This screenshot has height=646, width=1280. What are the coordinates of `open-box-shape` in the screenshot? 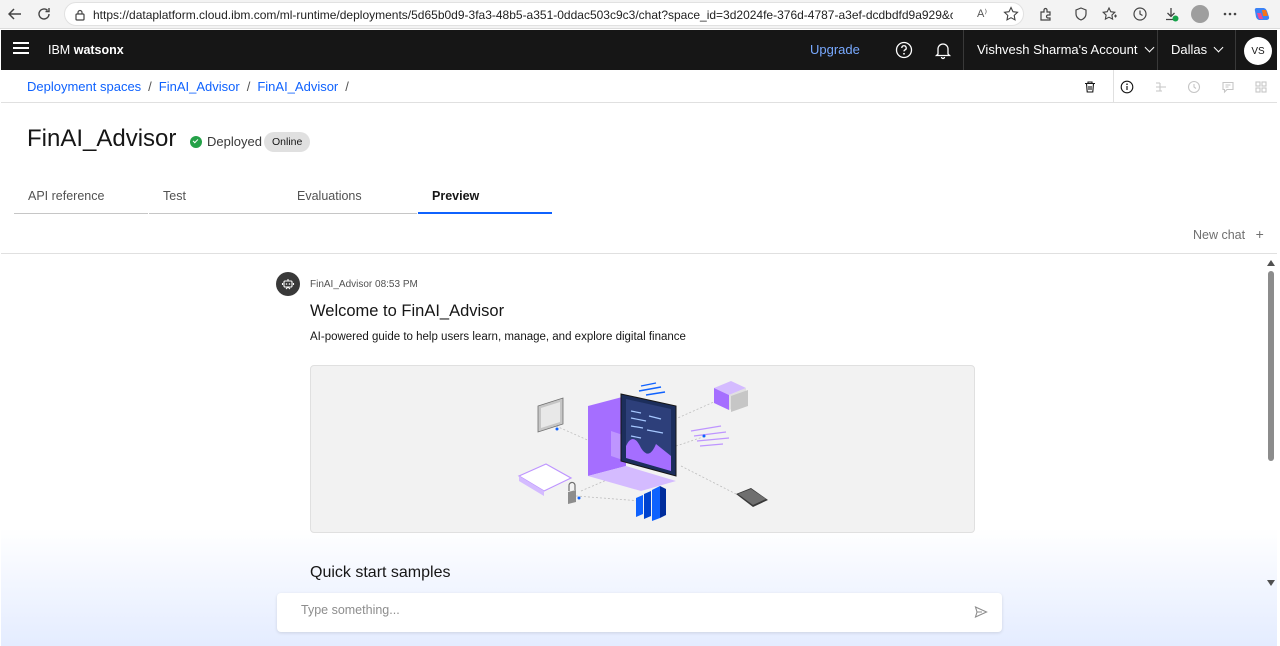 It's located at (545, 479).